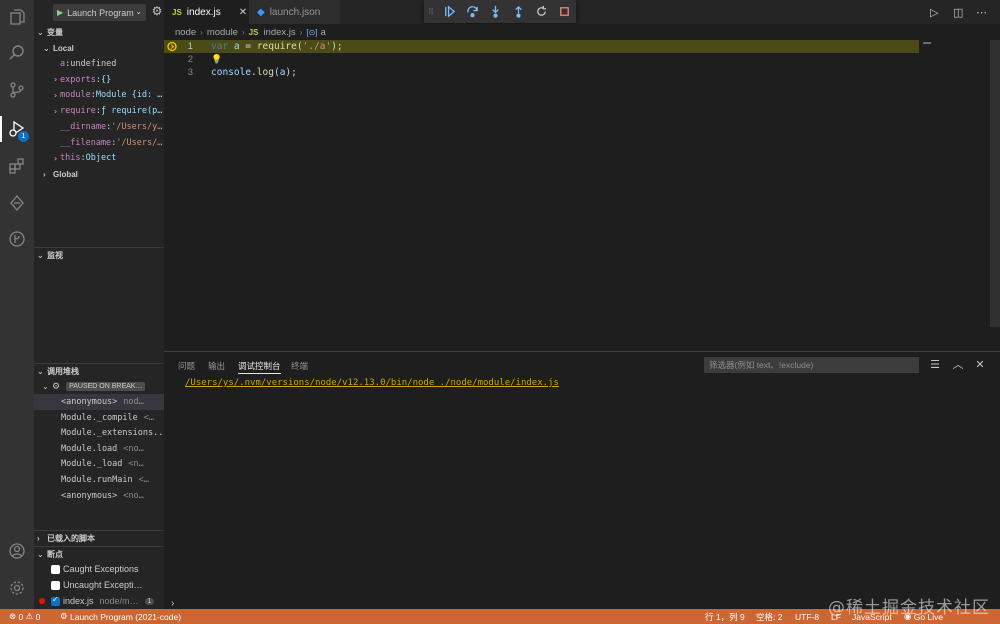 Image resolution: width=1000 pixels, height=624 pixels. I want to click on problems-status: ⊗ 0 ⚠ 0, so click(24, 616).